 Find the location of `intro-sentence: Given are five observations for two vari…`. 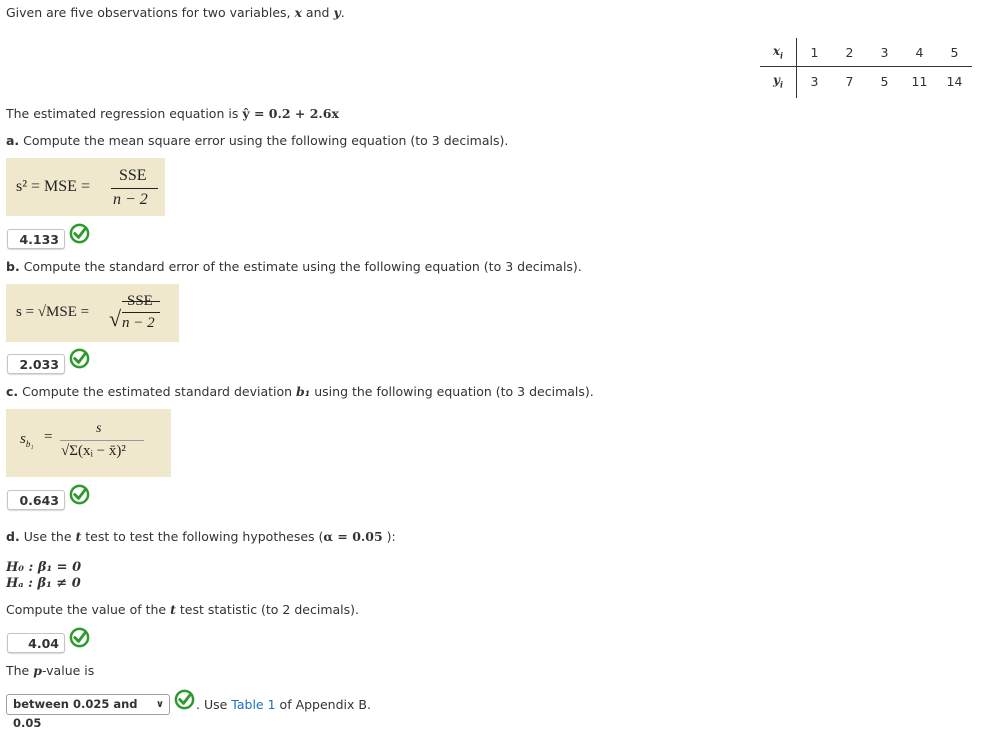

intro-sentence: Given are five observations for two vari… is located at coordinates (148, 12).